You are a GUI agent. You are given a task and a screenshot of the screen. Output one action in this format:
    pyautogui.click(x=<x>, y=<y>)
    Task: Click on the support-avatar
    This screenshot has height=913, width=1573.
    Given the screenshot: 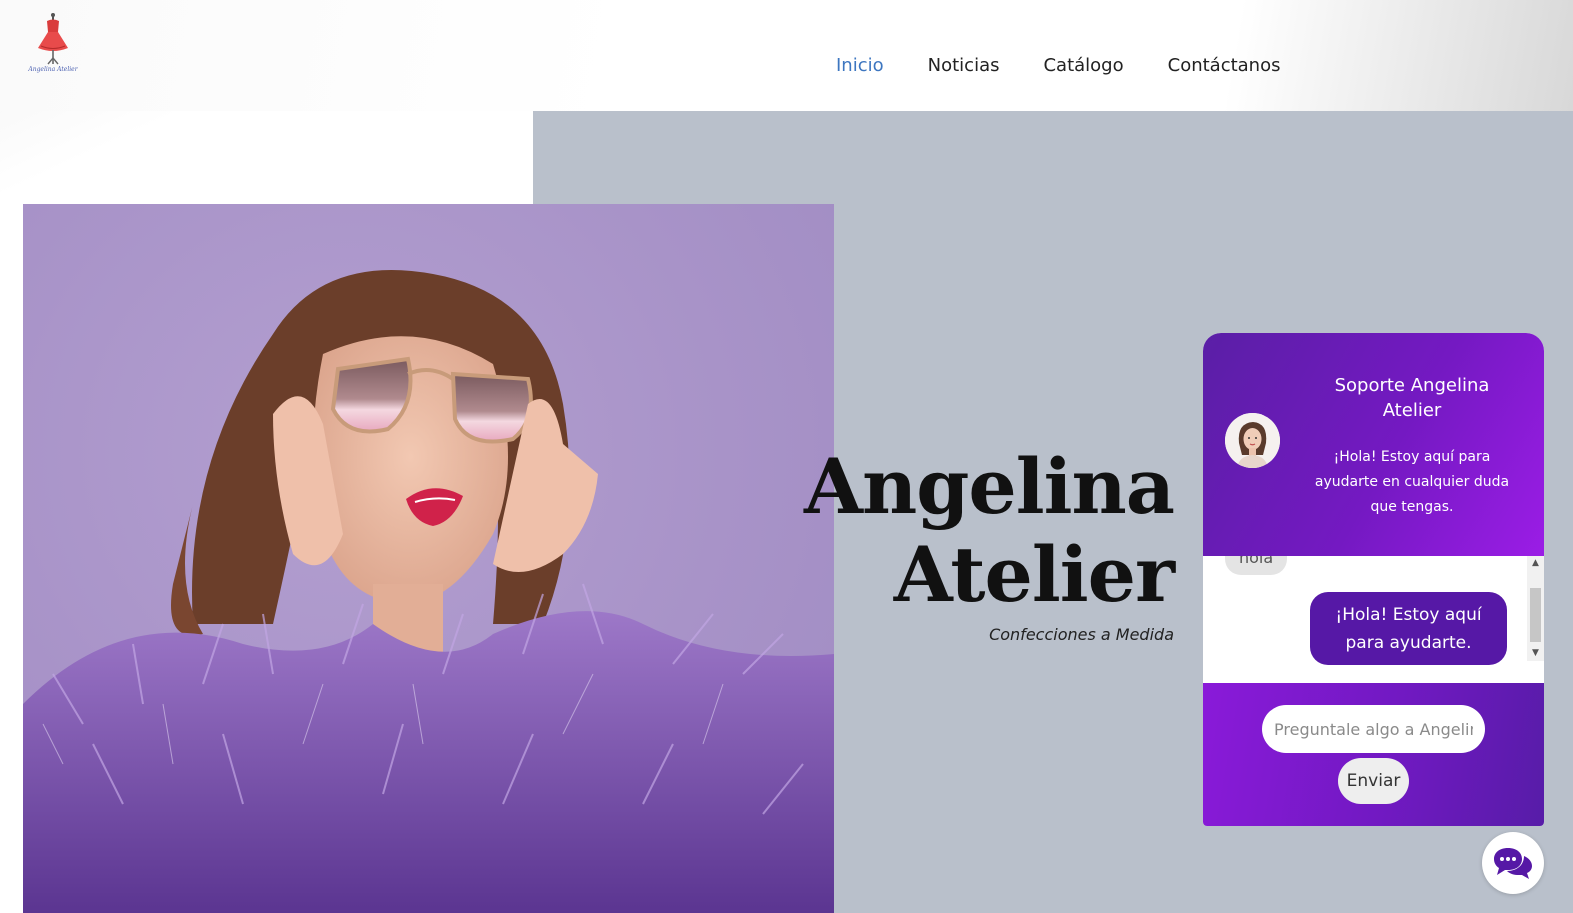 What is the action you would take?
    pyautogui.click(x=1252, y=440)
    